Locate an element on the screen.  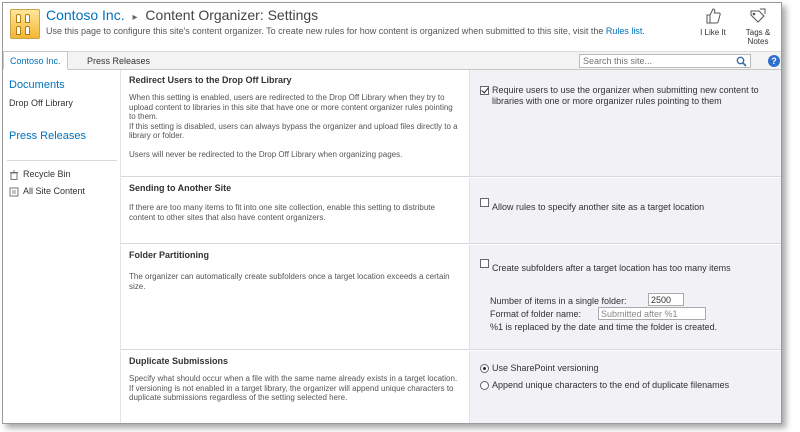
site-logo is located at coordinates (25, 24).